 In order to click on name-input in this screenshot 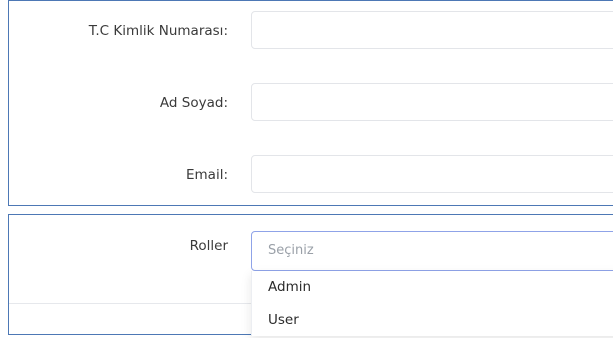, I will do `click(432, 102)`.